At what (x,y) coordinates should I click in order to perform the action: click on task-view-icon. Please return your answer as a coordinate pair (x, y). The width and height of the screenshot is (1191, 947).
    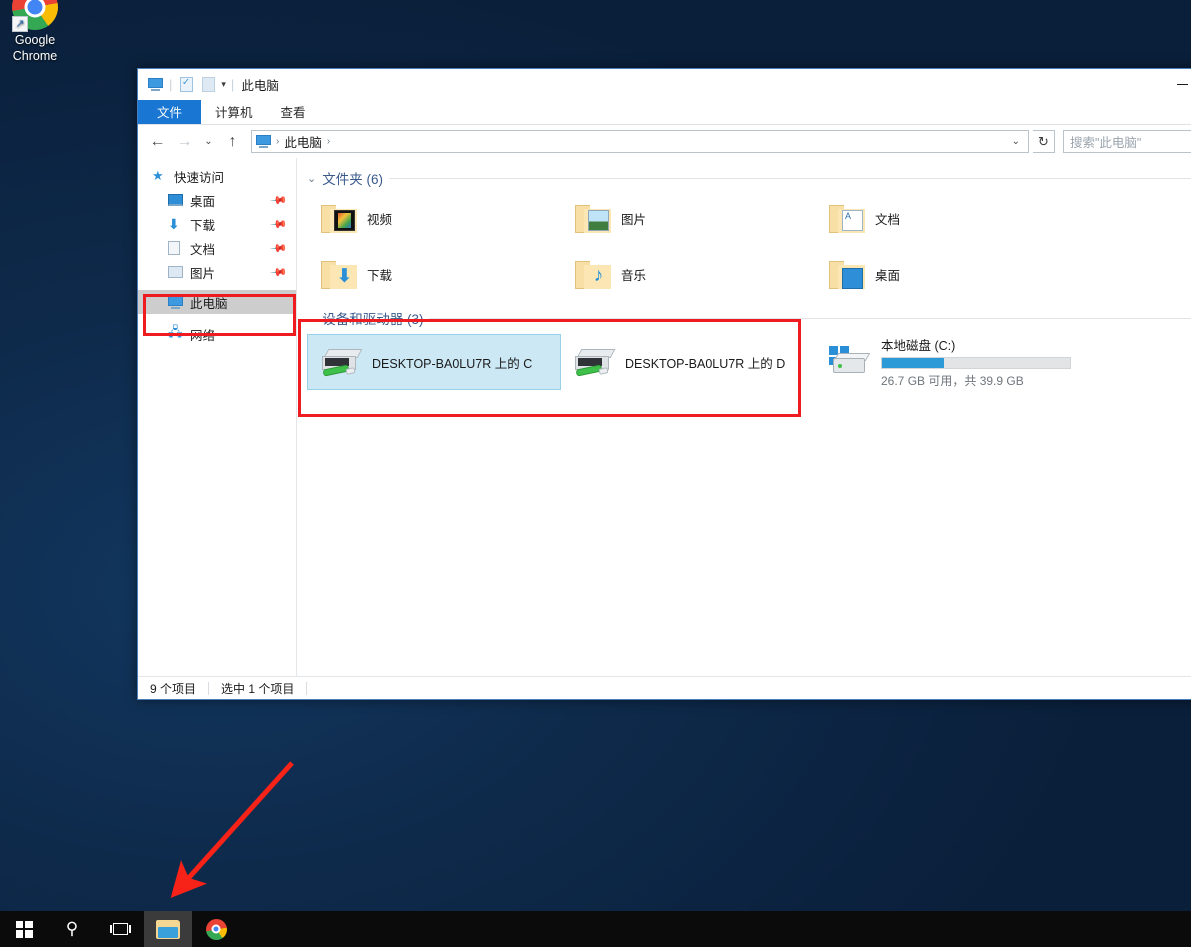
    Looking at the image, I should click on (120, 929).